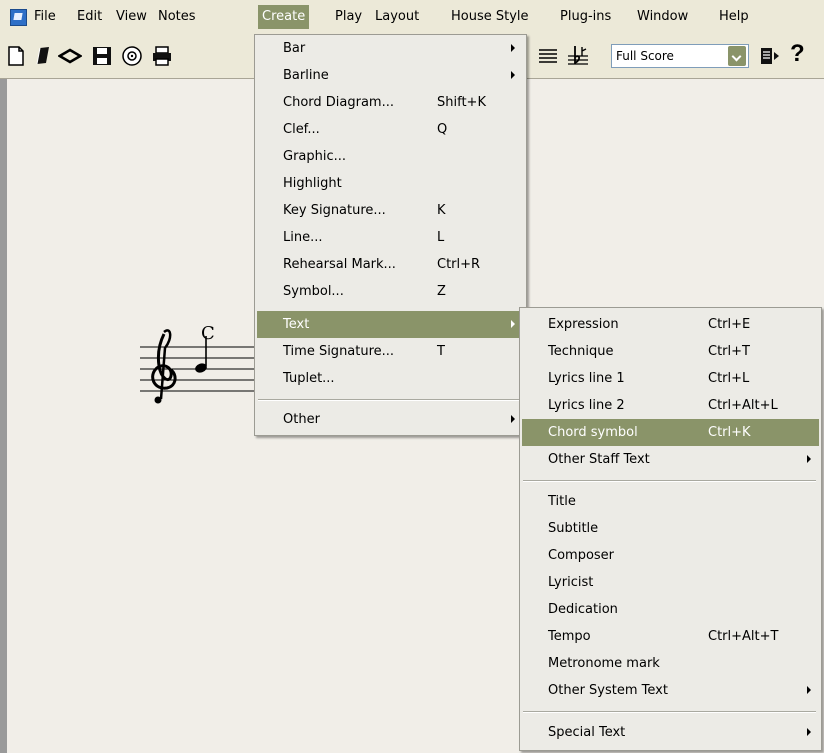 The width and height of the screenshot is (824, 753). I want to click on menu-item-bar: Bar, so click(391, 48).